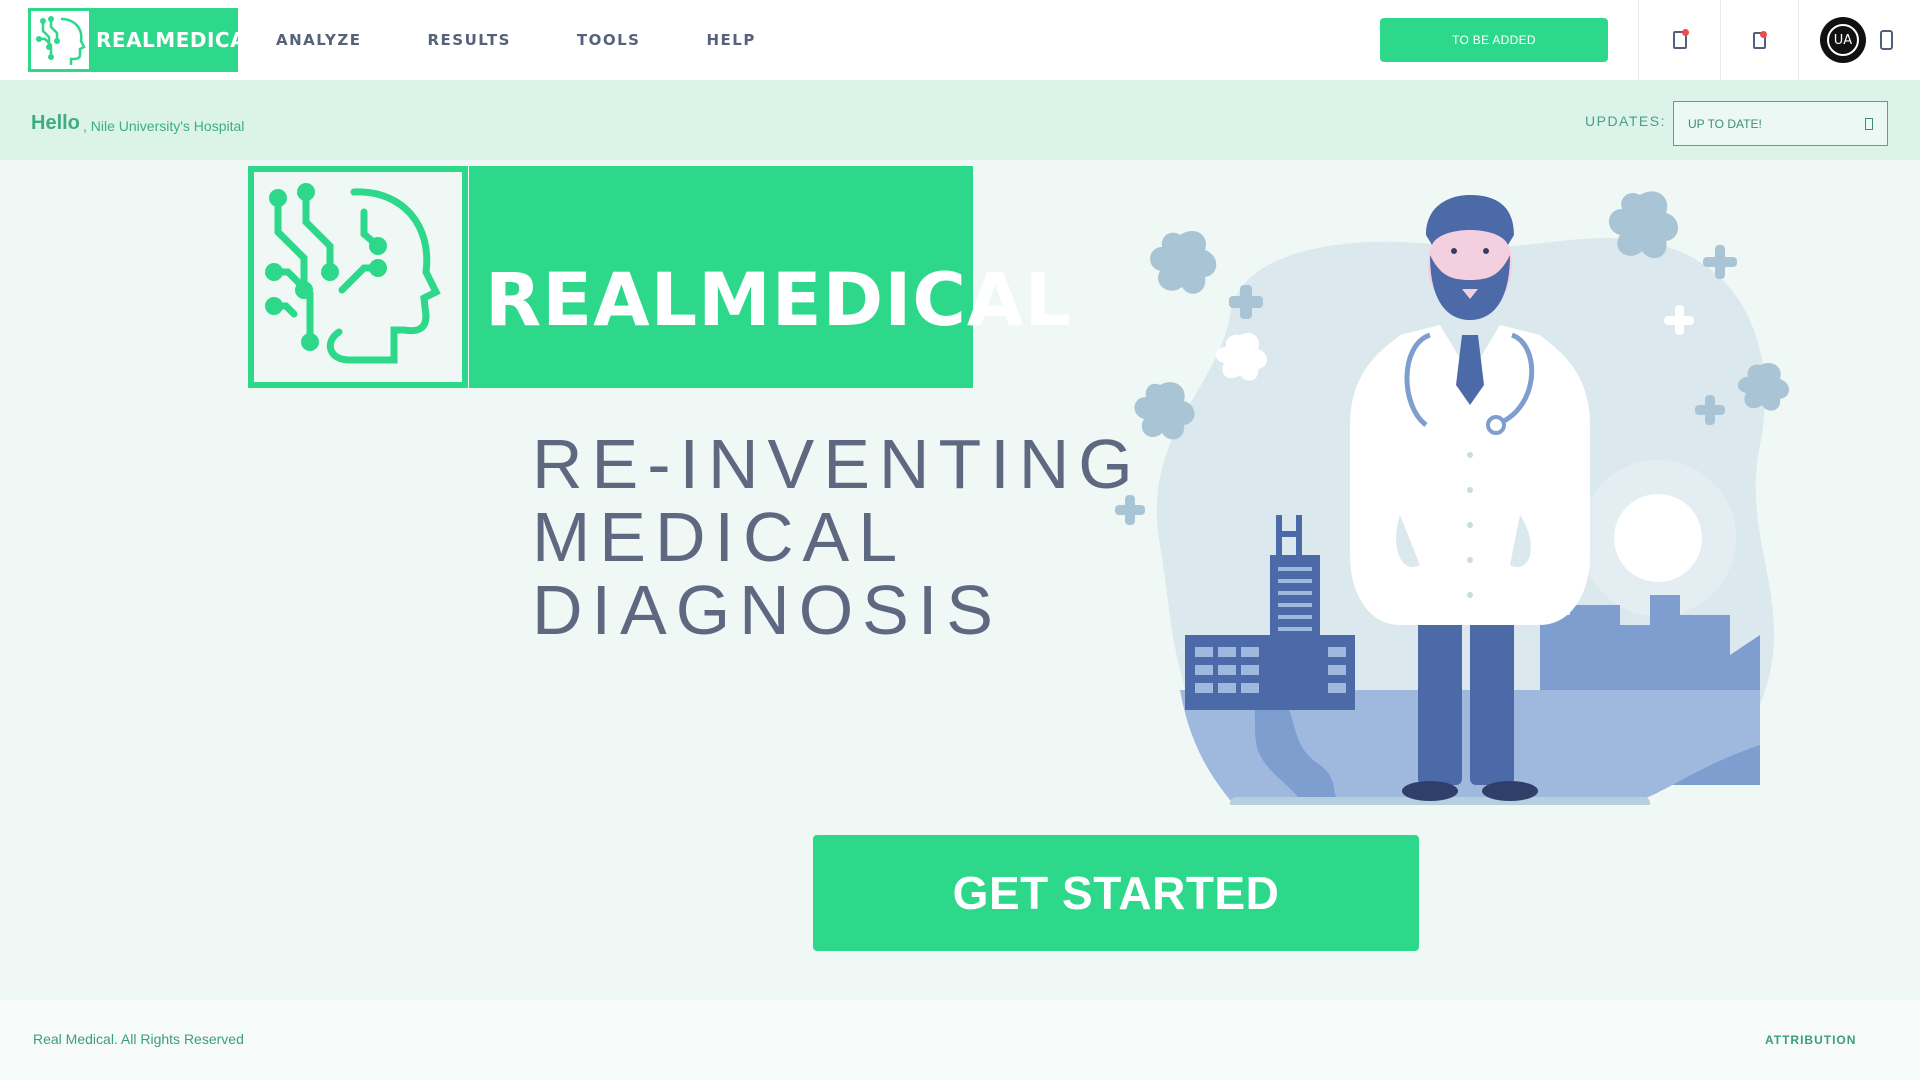 This screenshot has height=1080, width=1920. I want to click on brand-wordmark: REALMEDICAL, so click(175, 40).